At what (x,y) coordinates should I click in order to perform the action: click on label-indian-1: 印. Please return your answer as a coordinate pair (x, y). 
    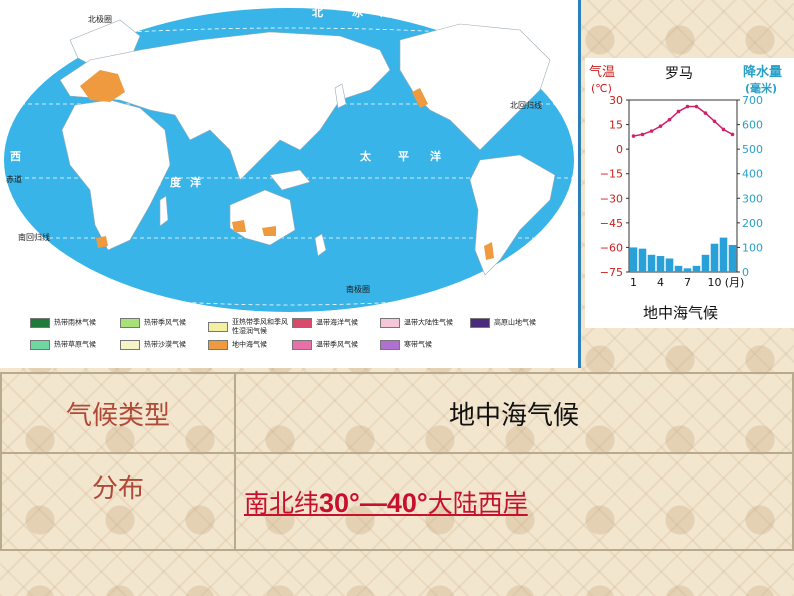
    Looking at the image, I should click on (155, 182).